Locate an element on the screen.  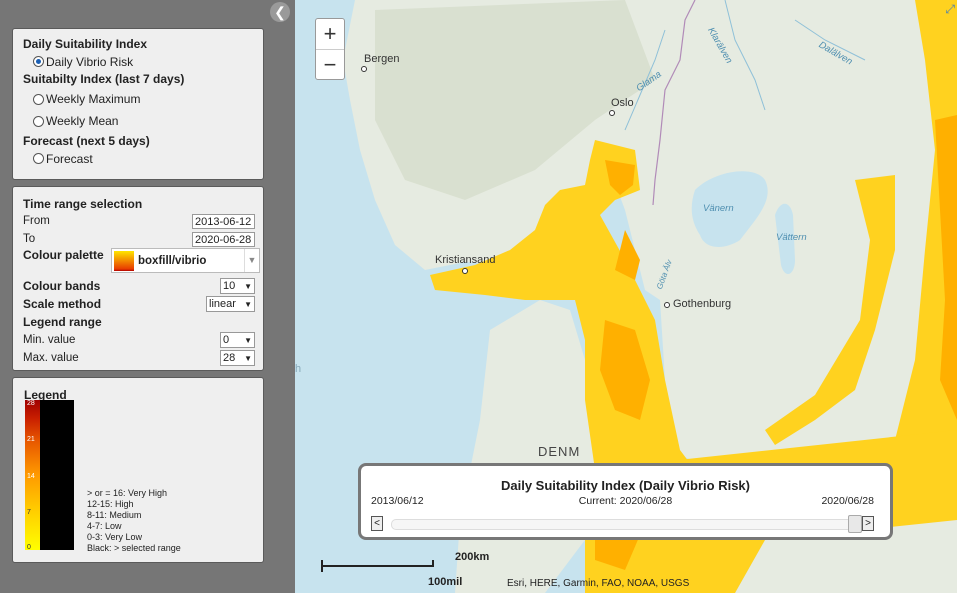
max-select: 28 ▼ is located at coordinates (237, 358).